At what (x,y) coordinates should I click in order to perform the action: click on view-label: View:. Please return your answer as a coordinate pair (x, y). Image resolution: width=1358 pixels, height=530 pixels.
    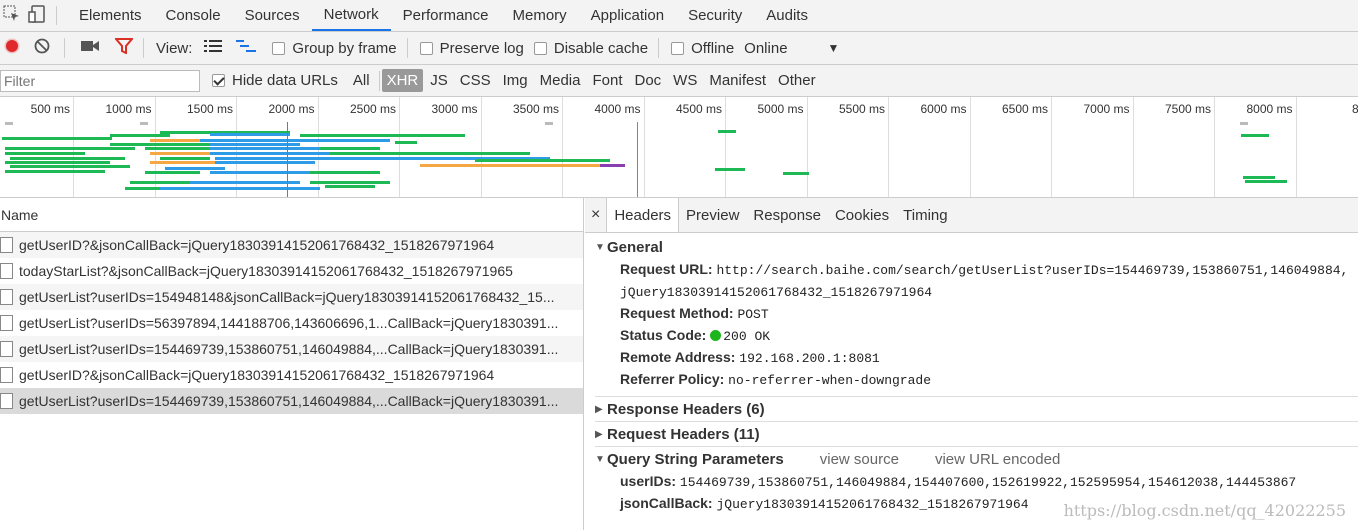
    Looking at the image, I should click on (174, 48).